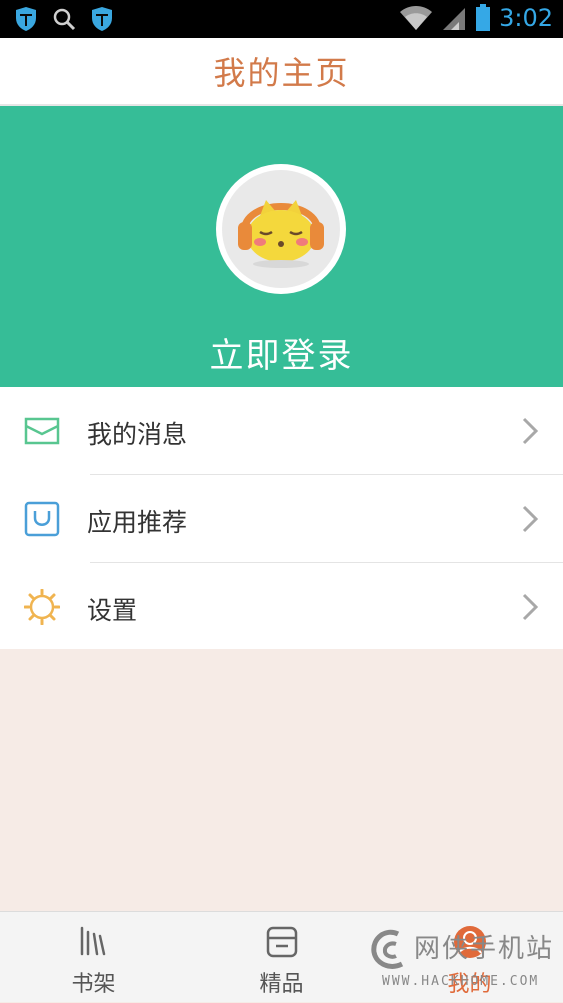 The image size is (563, 1003). I want to click on page-title: 我的主页, so click(281, 73).